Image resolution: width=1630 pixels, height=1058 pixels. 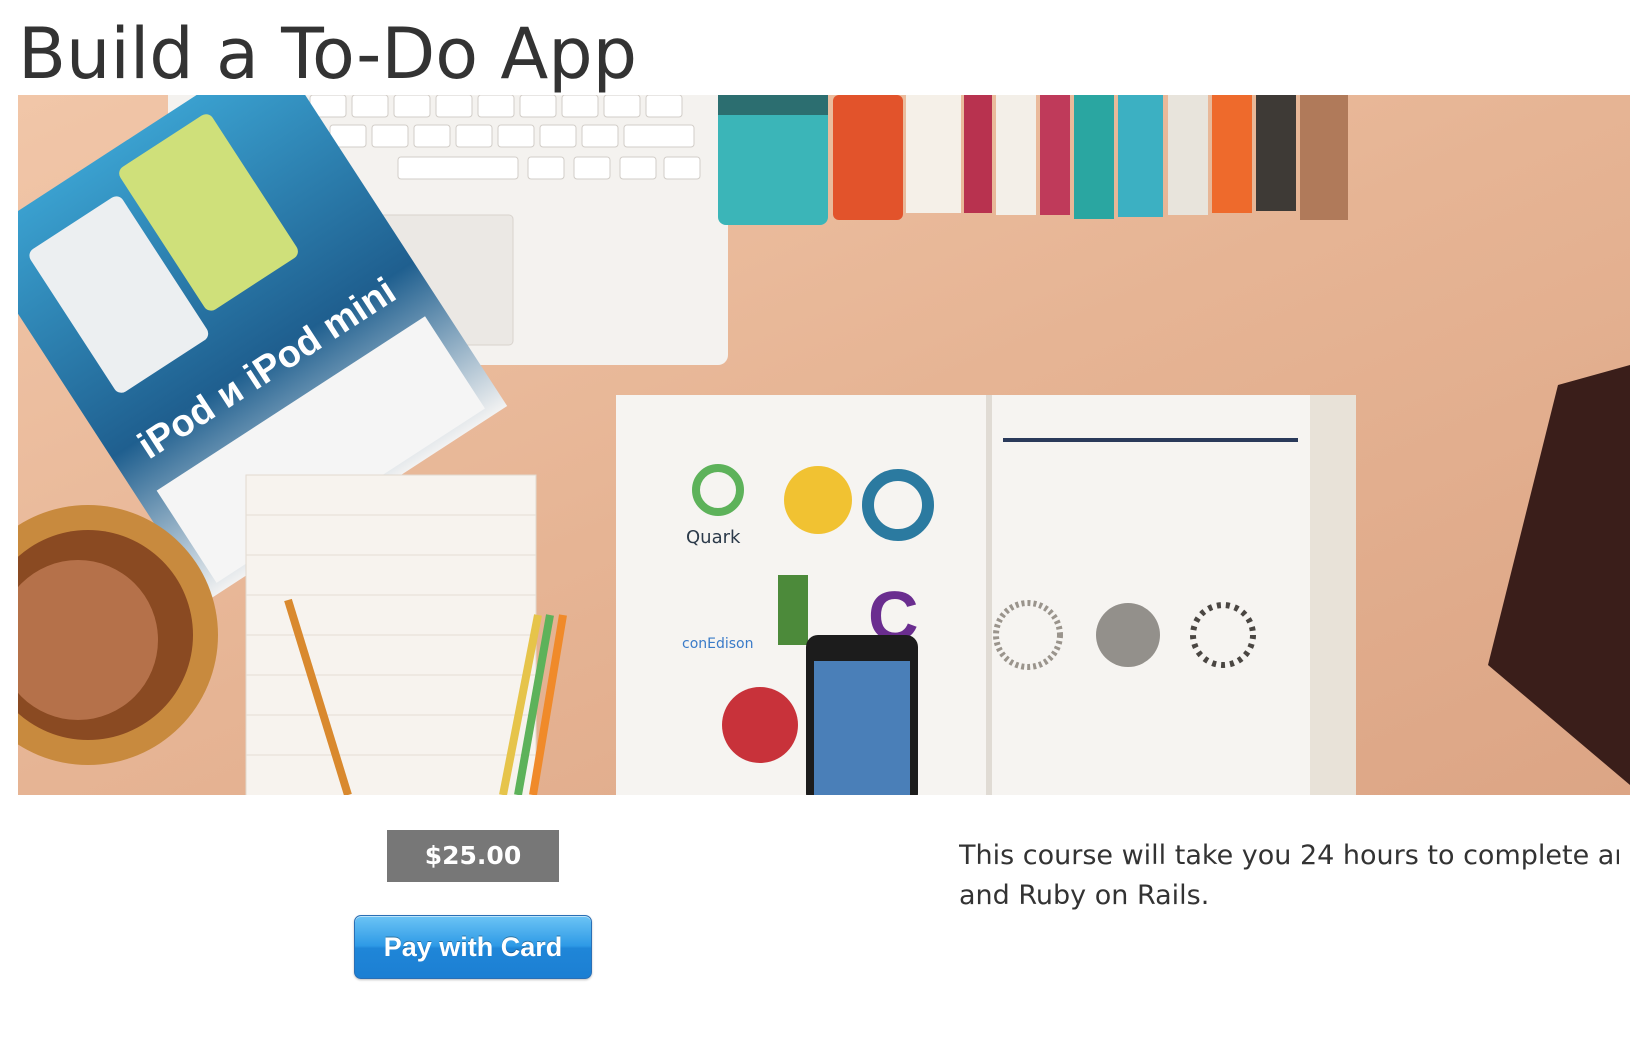 I want to click on pay-with-card-button: Pay with Card, so click(x=473, y=947).